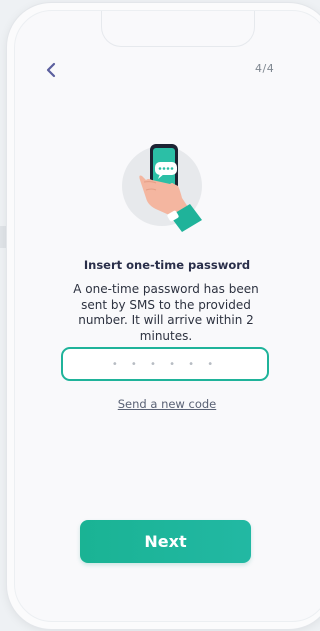 The height and width of the screenshot is (631, 320). Describe the element at coordinates (166, 188) in the screenshot. I see `phone-chat-bubble-icon` at that location.